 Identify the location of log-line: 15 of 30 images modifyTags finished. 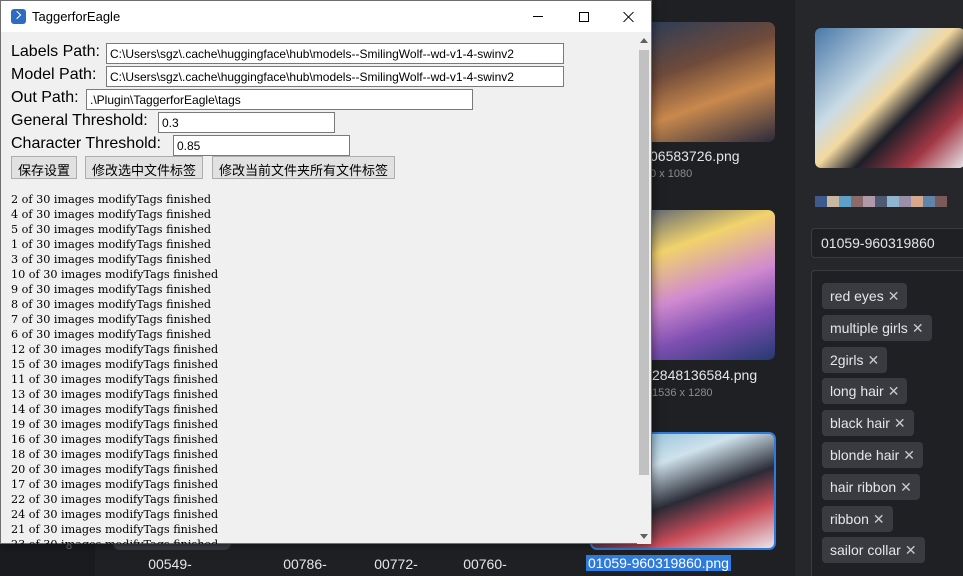
(115, 364).